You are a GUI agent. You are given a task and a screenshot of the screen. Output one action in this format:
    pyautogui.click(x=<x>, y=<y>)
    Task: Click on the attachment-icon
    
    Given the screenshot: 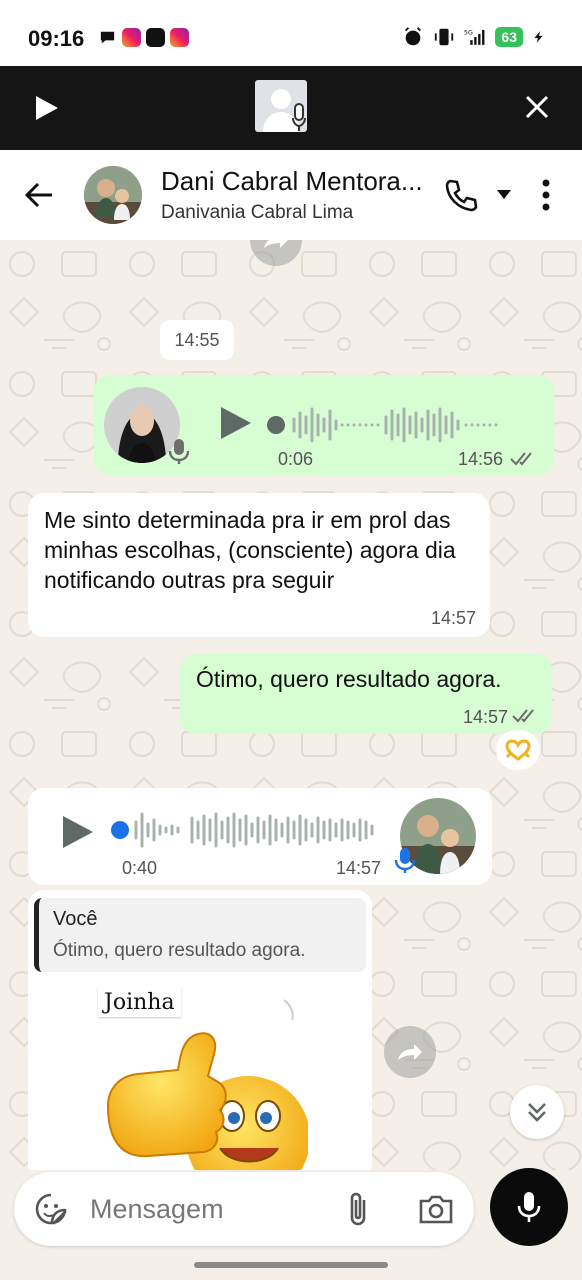 What is the action you would take?
    pyautogui.click(x=359, y=1209)
    